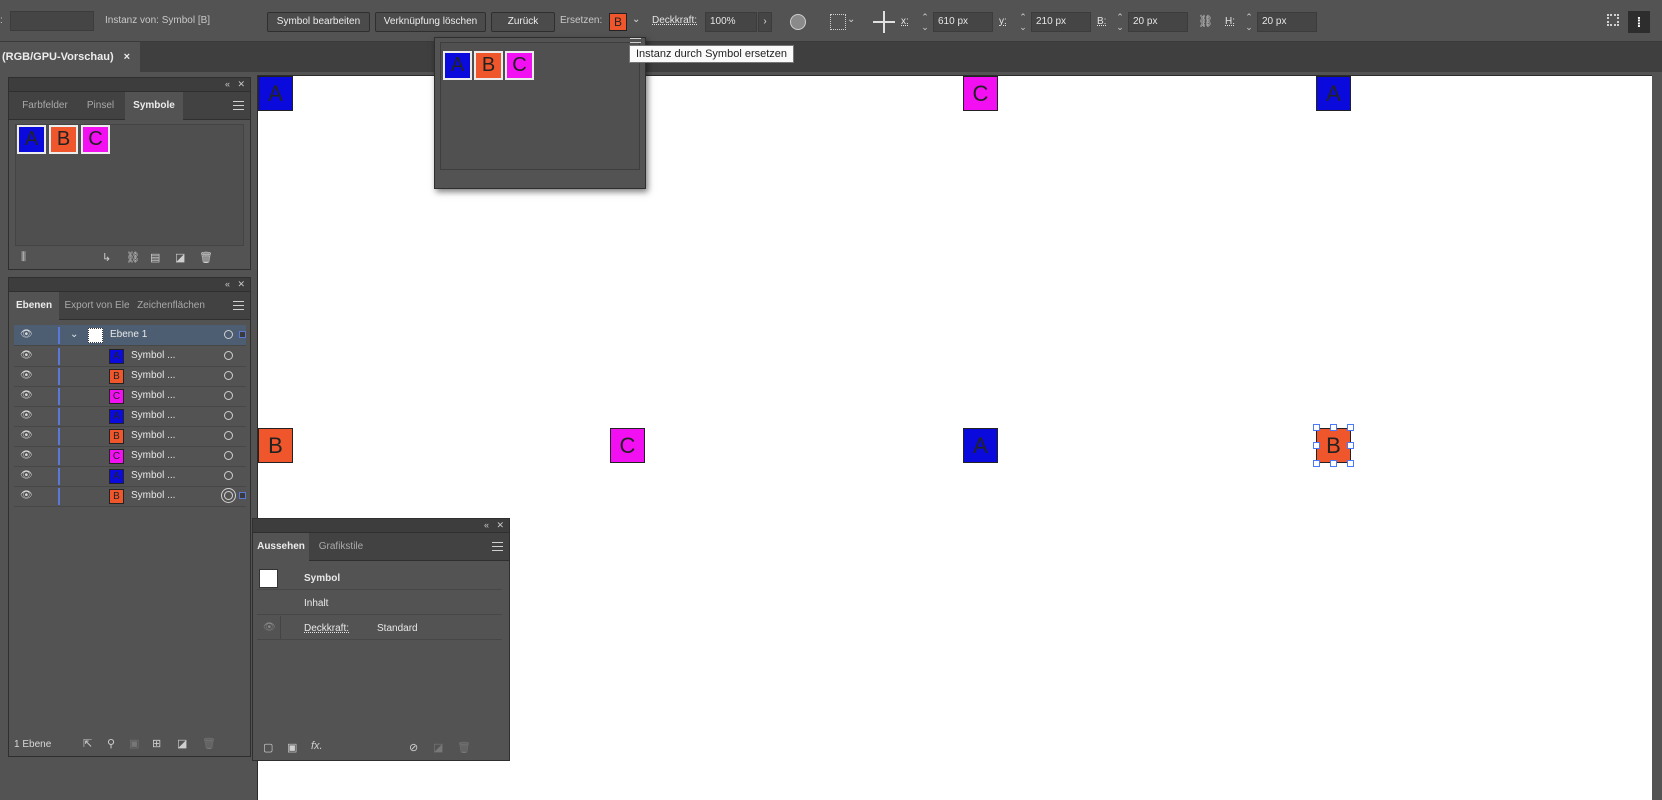  I want to click on height-field: 20 px, so click(1287, 22).